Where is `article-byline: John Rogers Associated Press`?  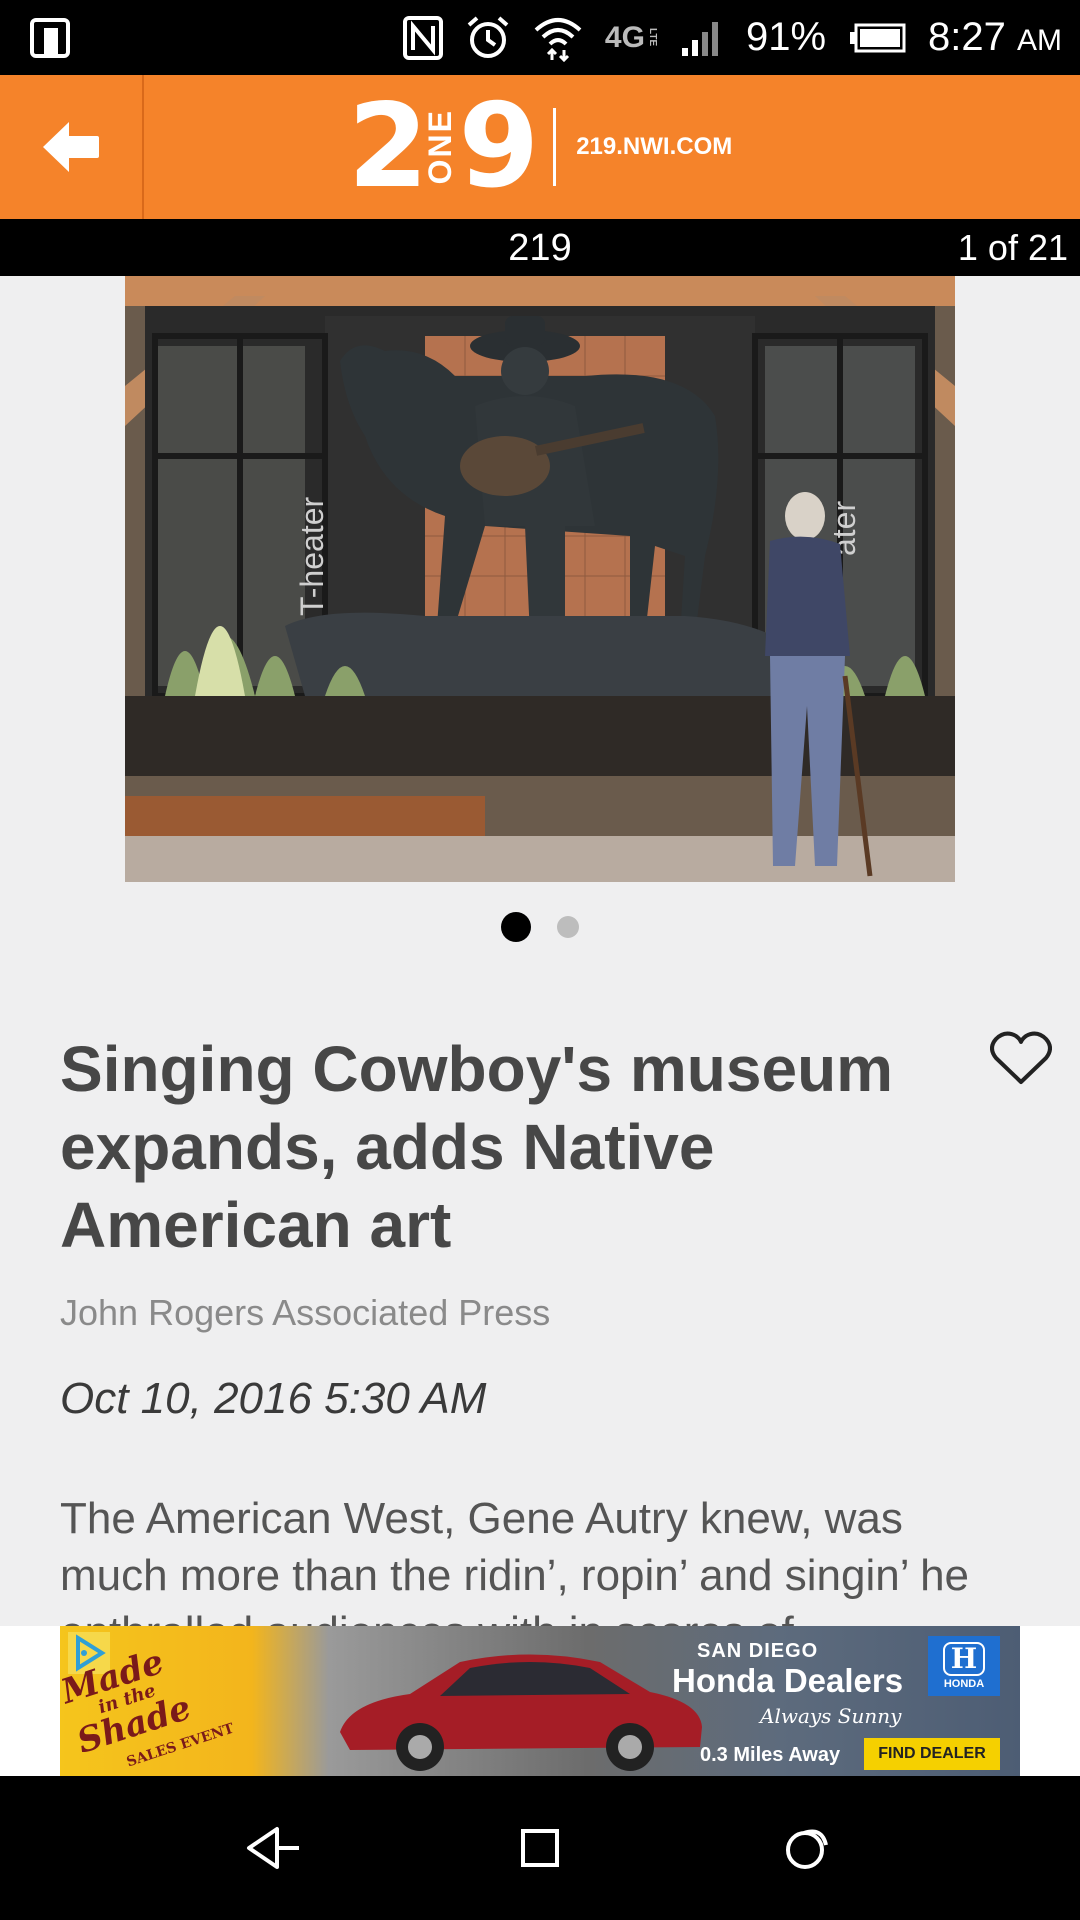
article-byline: John Rogers Associated Press is located at coordinates (305, 1312).